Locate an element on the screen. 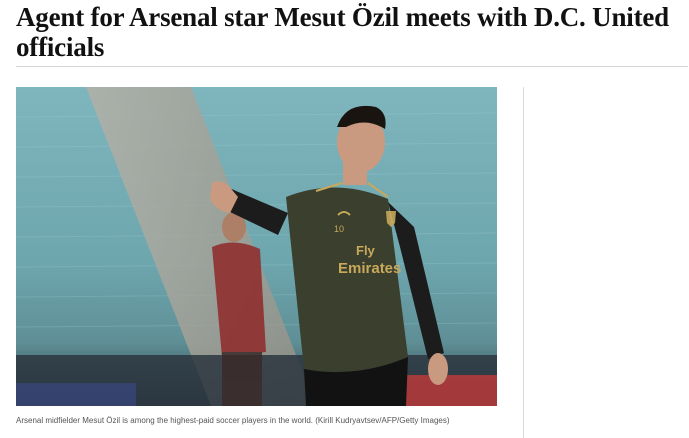  column-divider is located at coordinates (523, 262).